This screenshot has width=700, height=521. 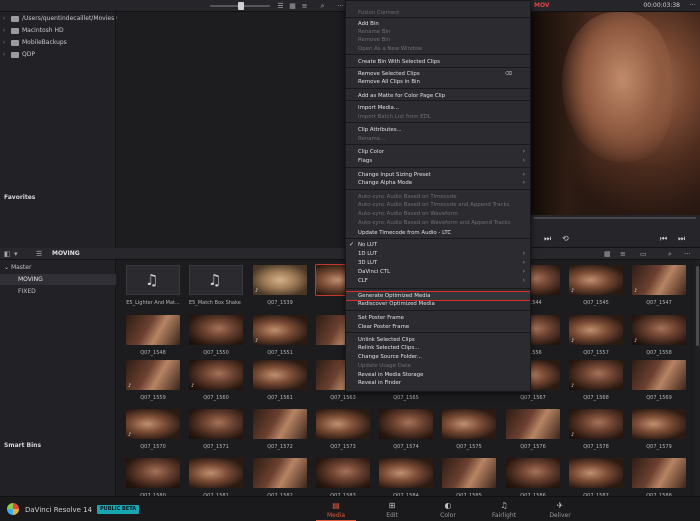 What do you see at coordinates (438, 318) in the screenshot?
I see `menu-item: Set Poster Frame` at bounding box center [438, 318].